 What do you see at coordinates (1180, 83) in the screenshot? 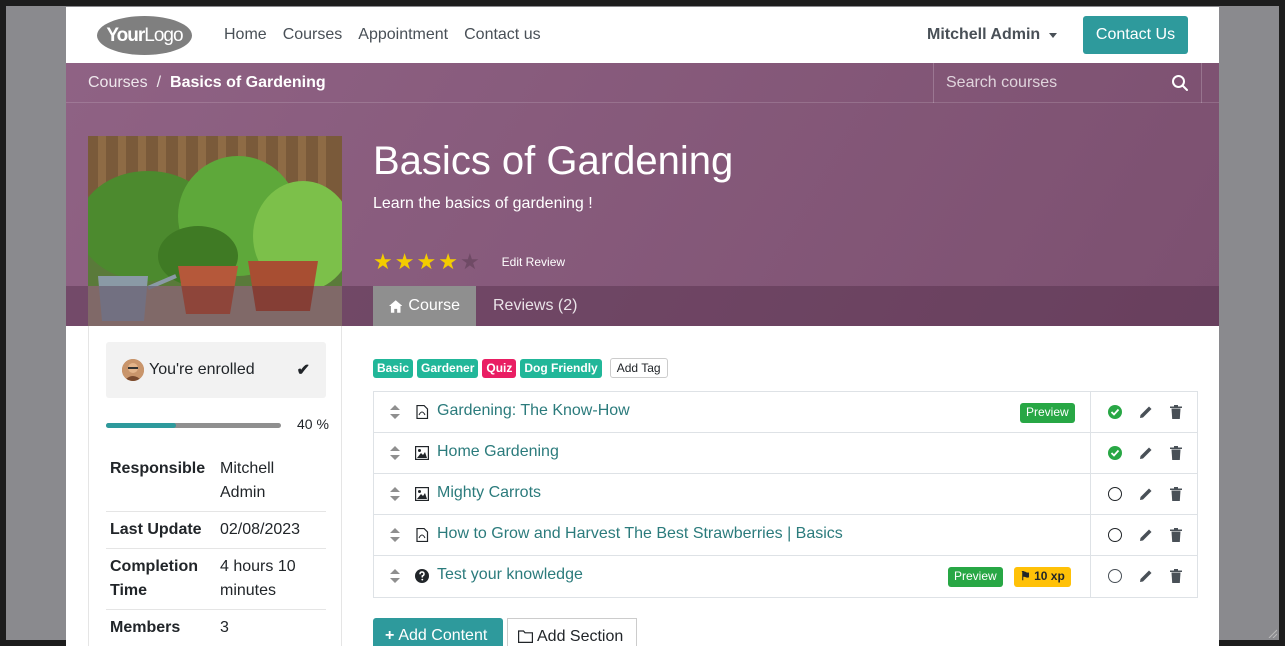
I see `search-icon` at bounding box center [1180, 83].